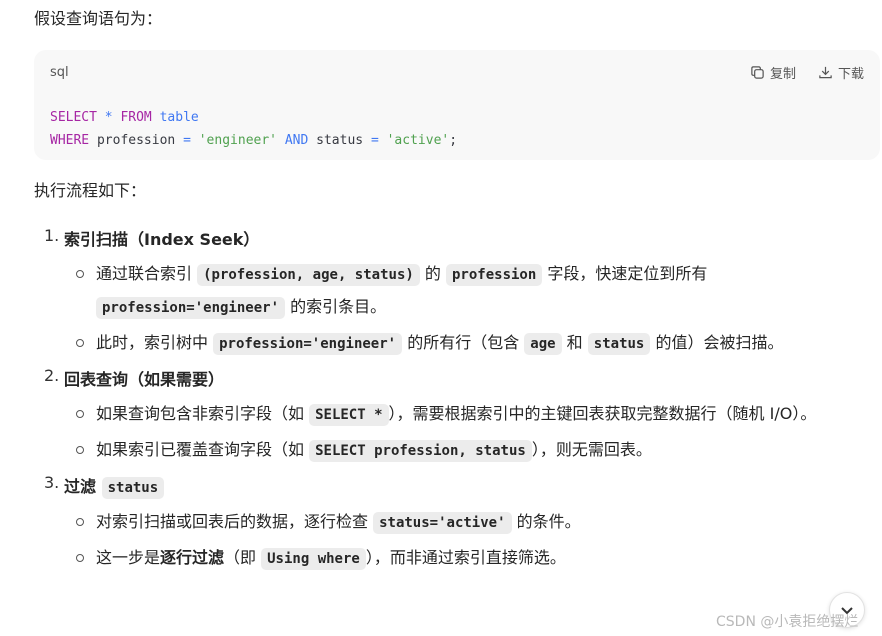  Describe the element at coordinates (543, 344) in the screenshot. I see `inline-code: age` at that location.